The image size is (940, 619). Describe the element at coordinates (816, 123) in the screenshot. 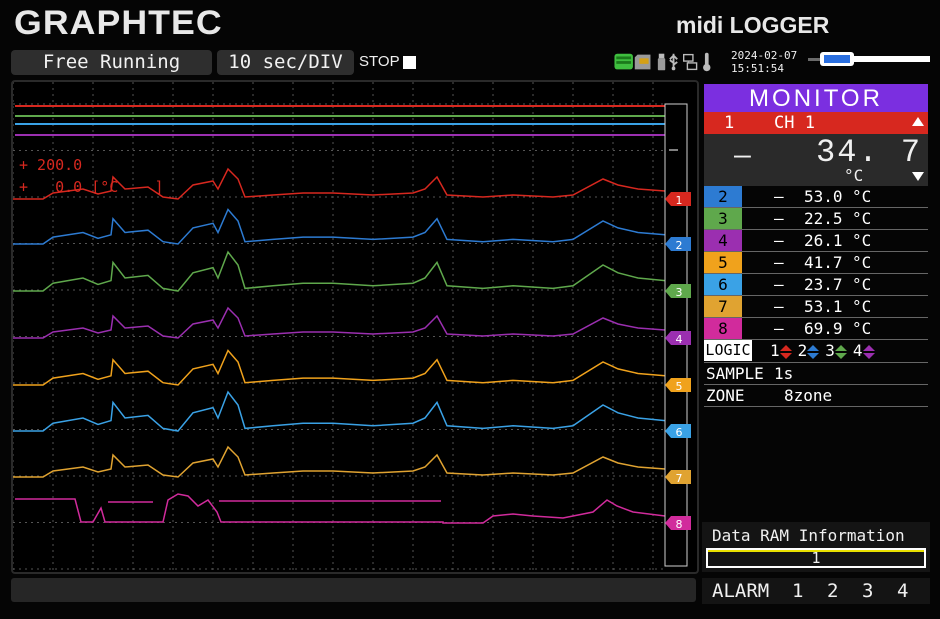

I see `selected-channel-bar: 1 CH 1` at that location.